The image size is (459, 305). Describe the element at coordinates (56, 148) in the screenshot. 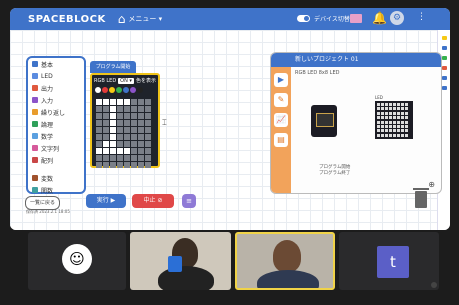

I see `category-item: 文字列` at that location.